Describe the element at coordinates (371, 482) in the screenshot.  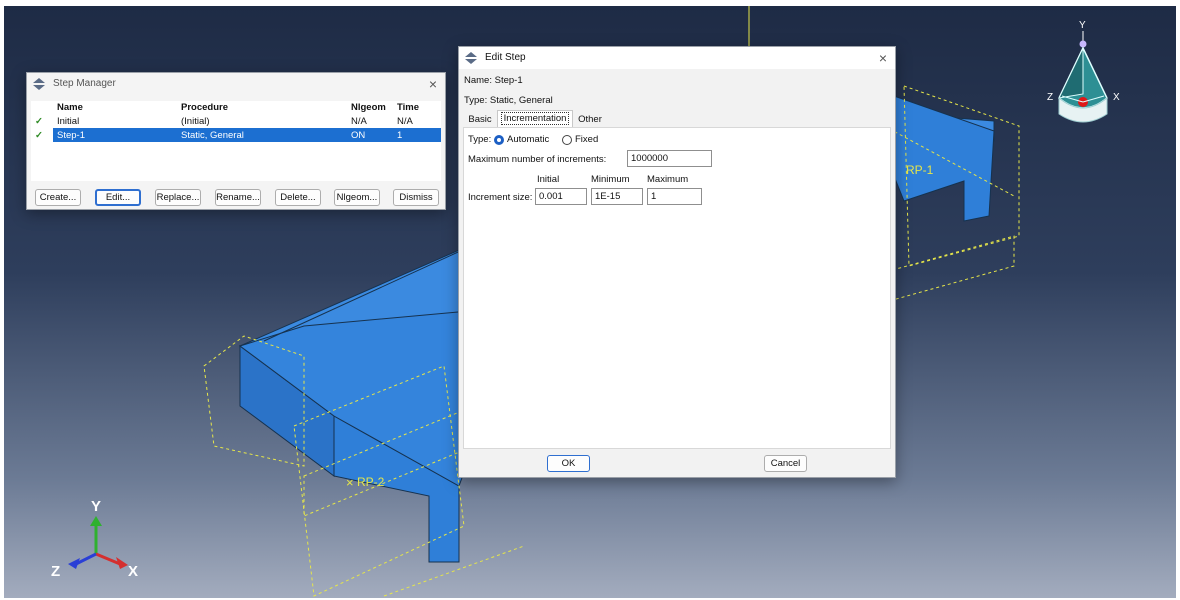
I see `rp-label-2: RP-2` at that location.